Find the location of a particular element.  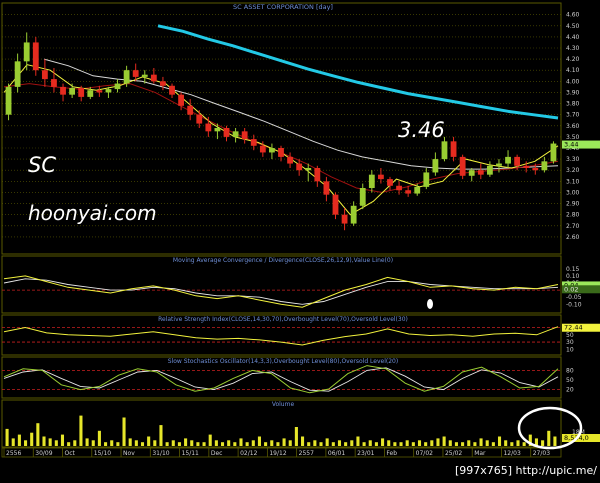

x-axis-label: 2556 is located at coordinates (13, 453).